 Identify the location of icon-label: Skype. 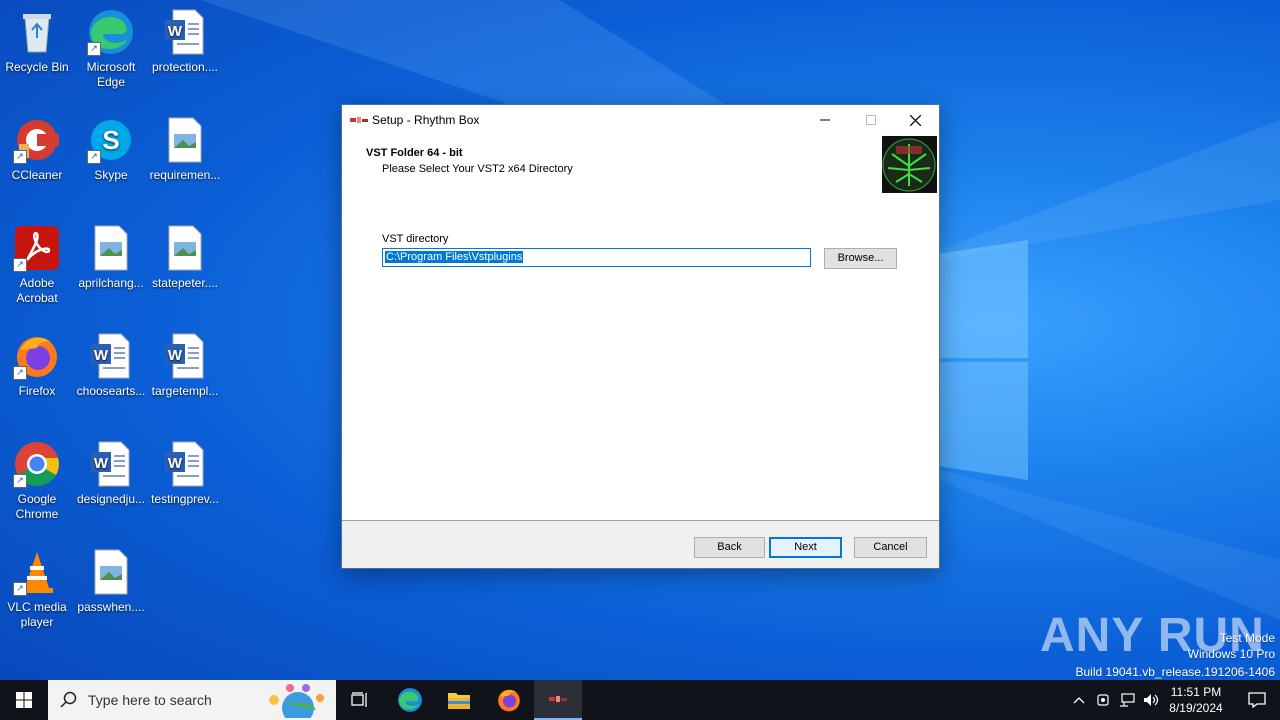
(111, 175).